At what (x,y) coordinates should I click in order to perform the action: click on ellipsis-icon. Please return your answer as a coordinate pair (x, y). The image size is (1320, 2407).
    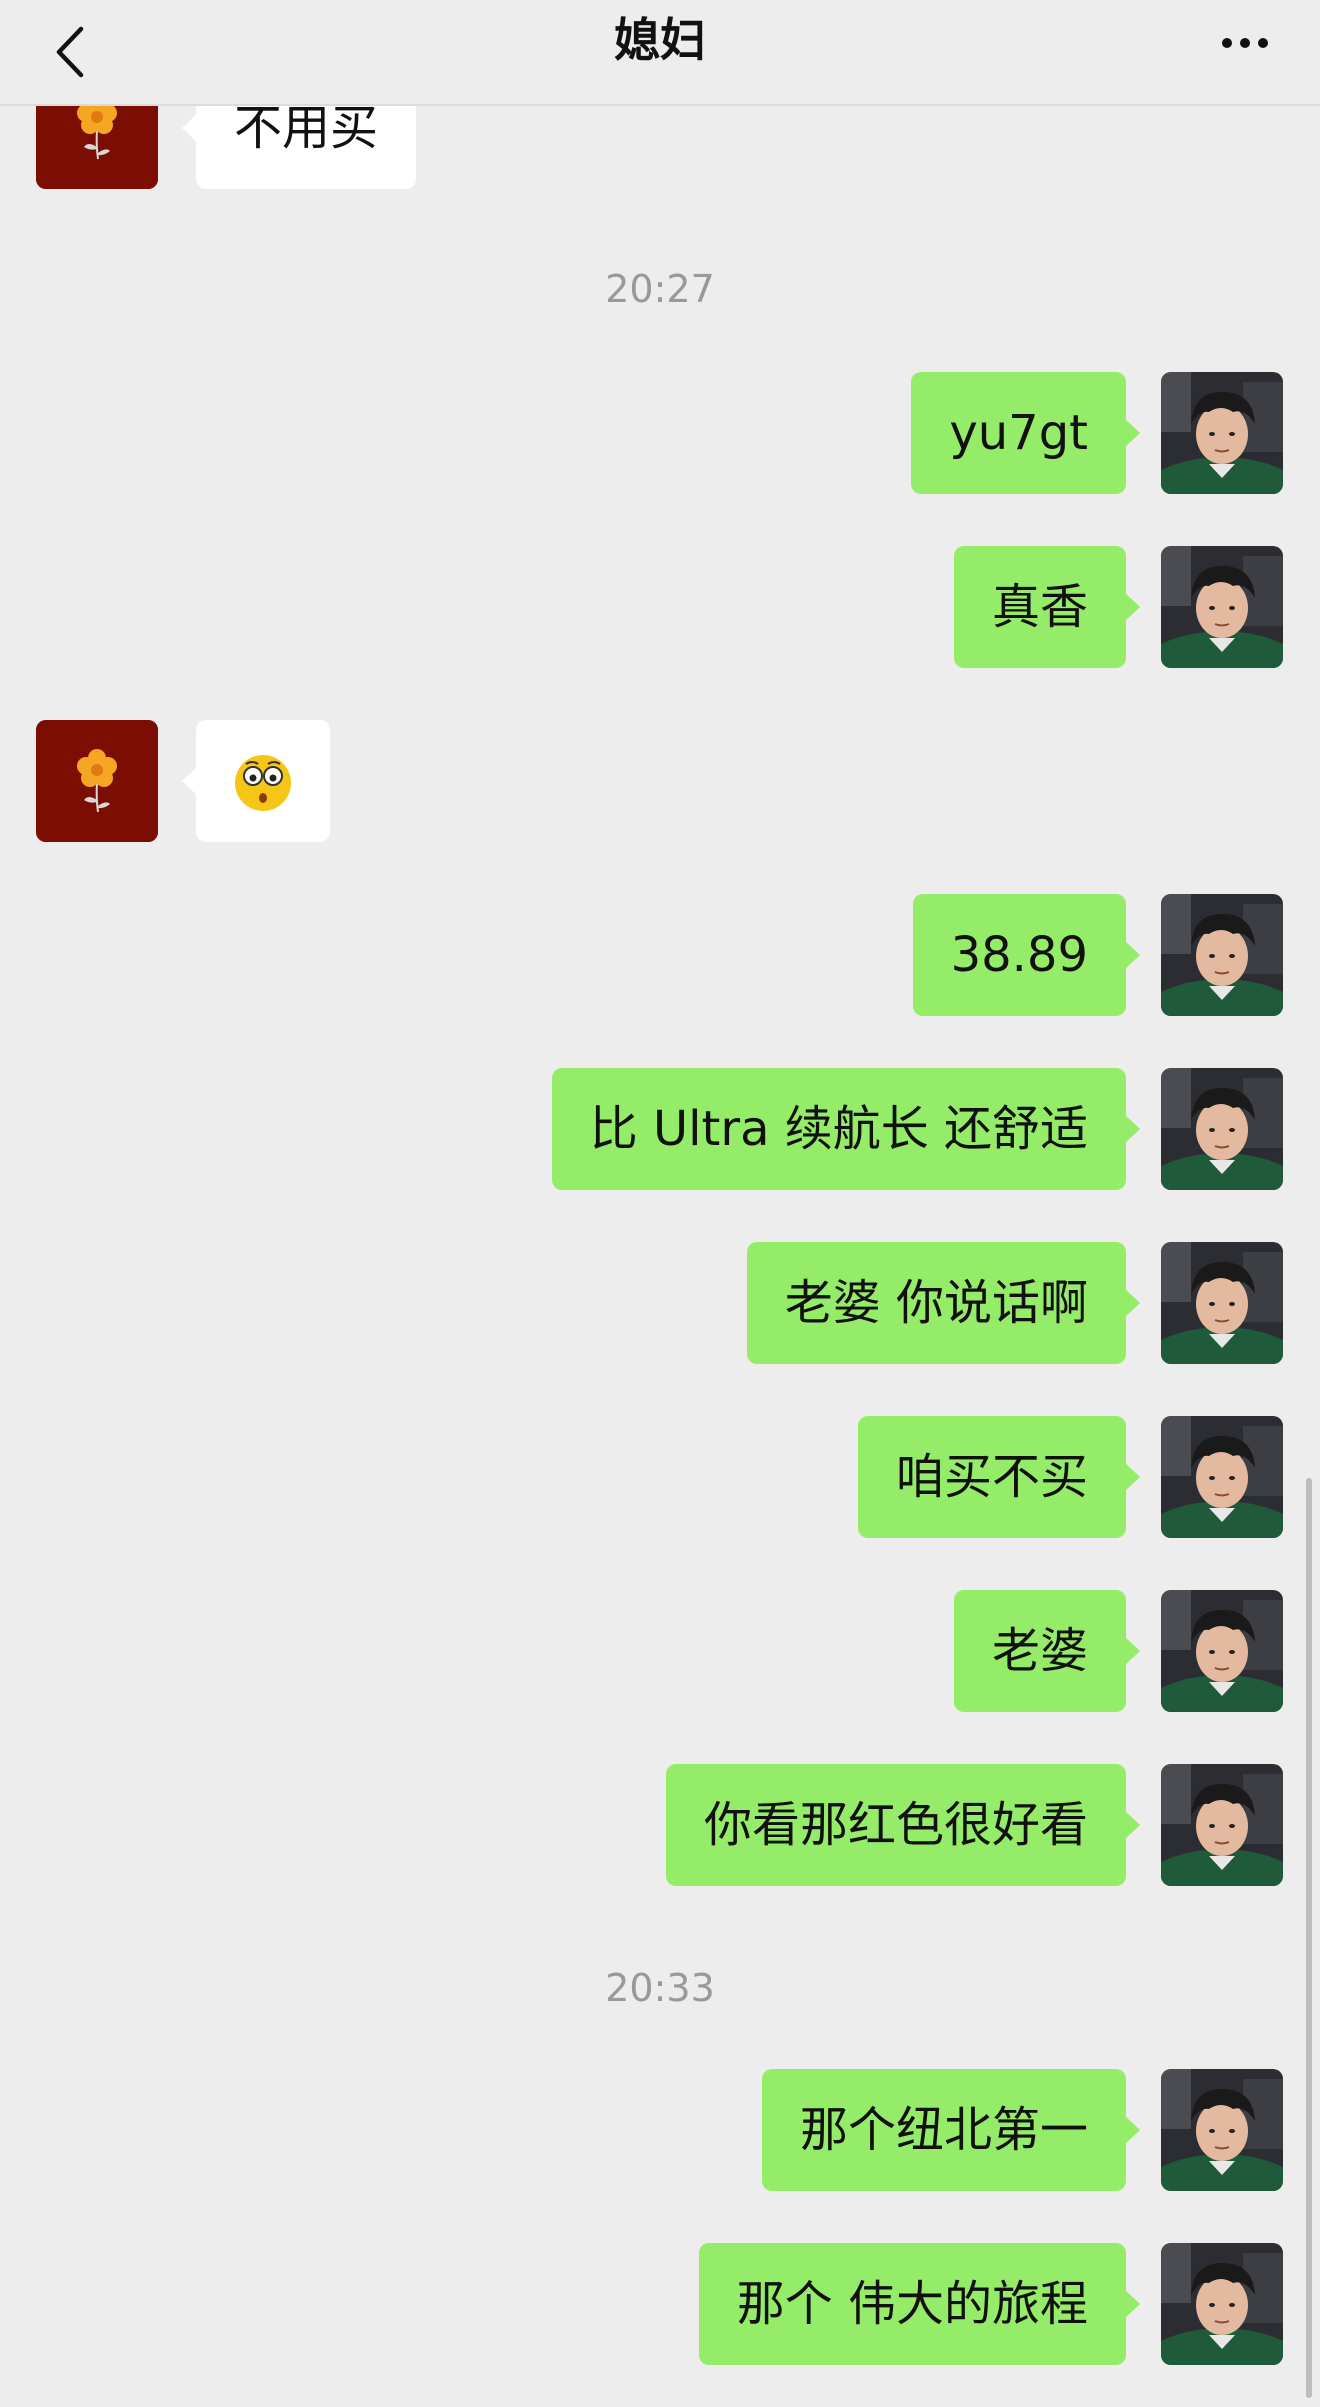
    Looking at the image, I should click on (1245, 42).